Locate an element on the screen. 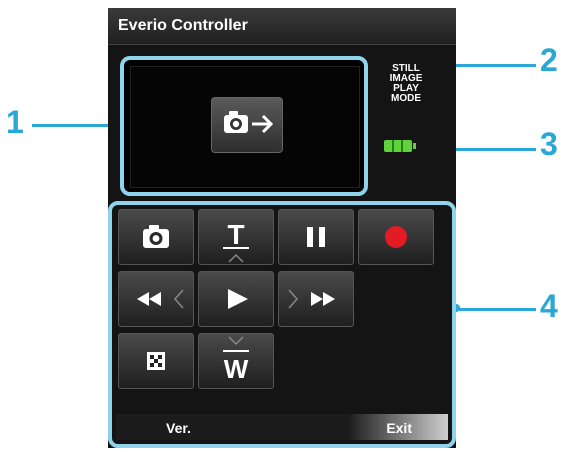 The width and height of the screenshot is (566, 453). battery-icon is located at coordinates (400, 146).